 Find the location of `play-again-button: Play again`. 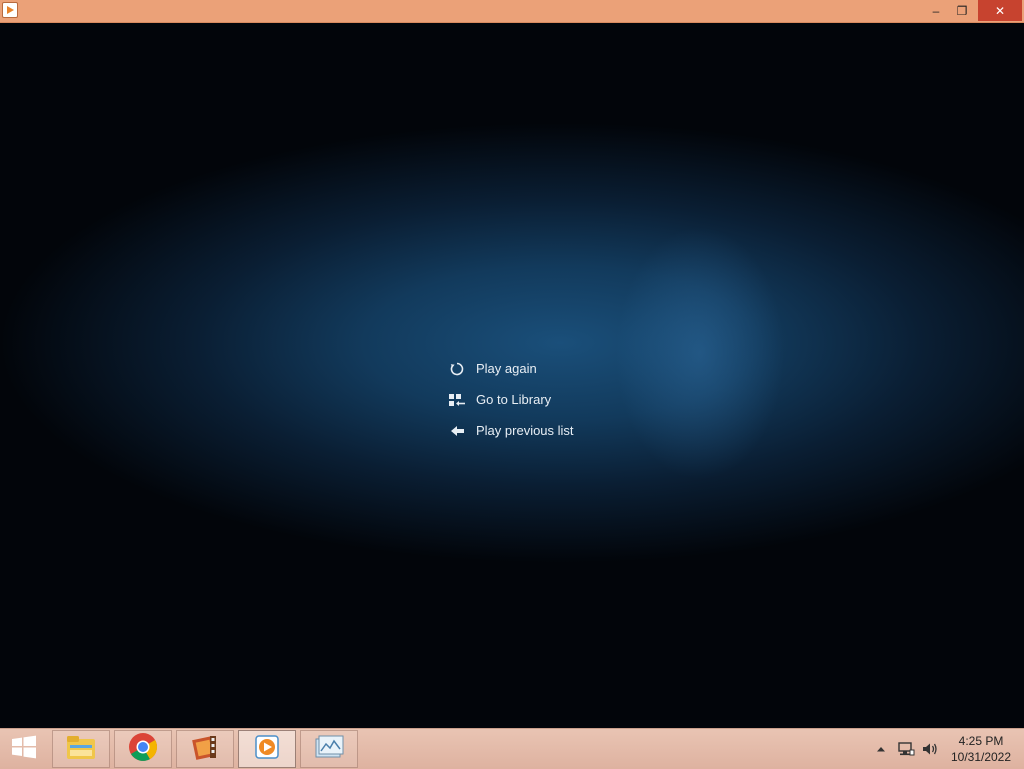

play-again-button: Play again is located at coordinates (511, 368).